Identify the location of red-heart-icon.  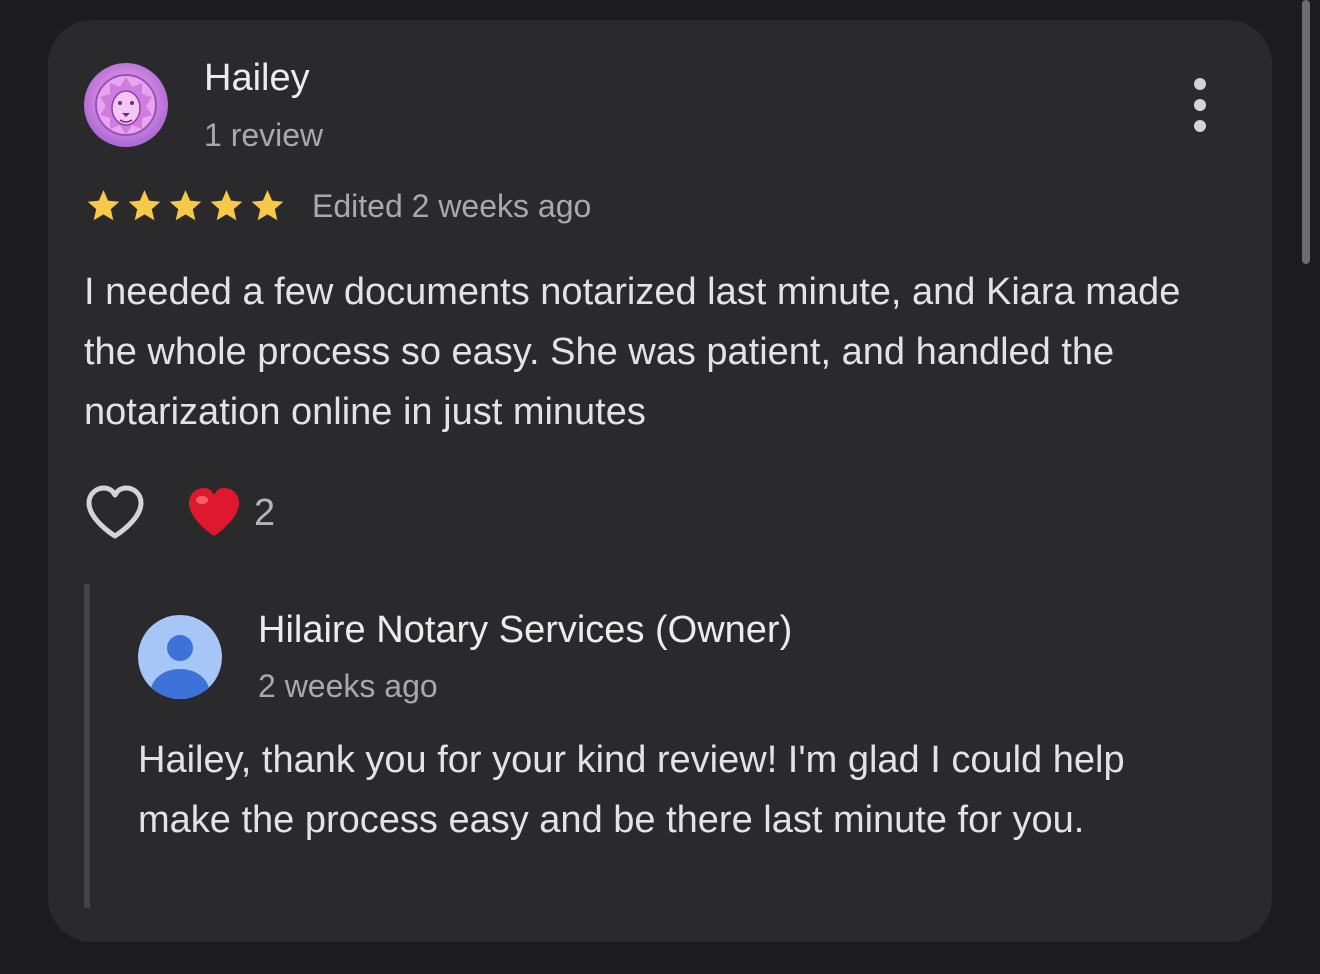
(214, 512).